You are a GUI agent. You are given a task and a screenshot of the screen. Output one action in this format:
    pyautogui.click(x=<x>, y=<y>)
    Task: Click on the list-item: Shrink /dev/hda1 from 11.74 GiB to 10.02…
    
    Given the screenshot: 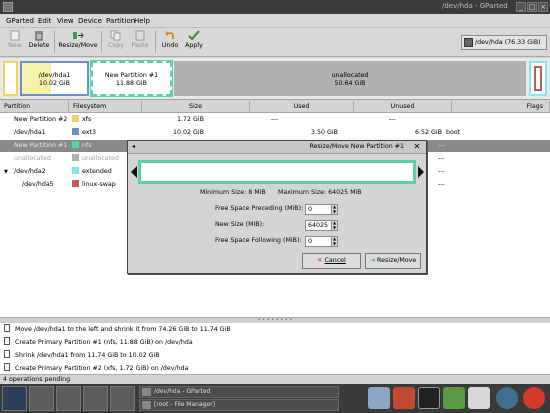 What is the action you would take?
    pyautogui.click(x=82, y=356)
    